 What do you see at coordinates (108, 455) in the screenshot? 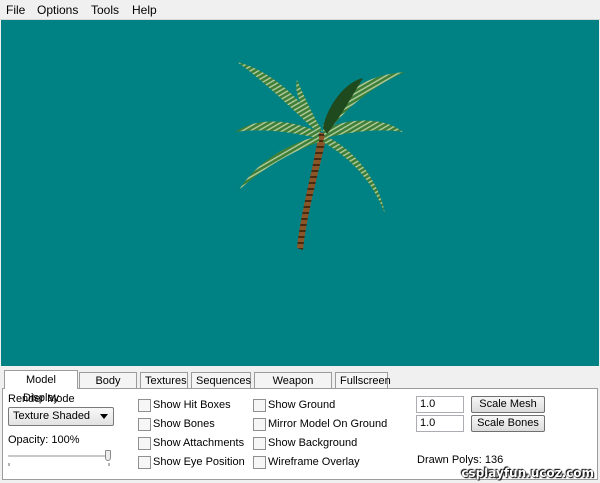
I see `opacity-slider-thumb` at bounding box center [108, 455].